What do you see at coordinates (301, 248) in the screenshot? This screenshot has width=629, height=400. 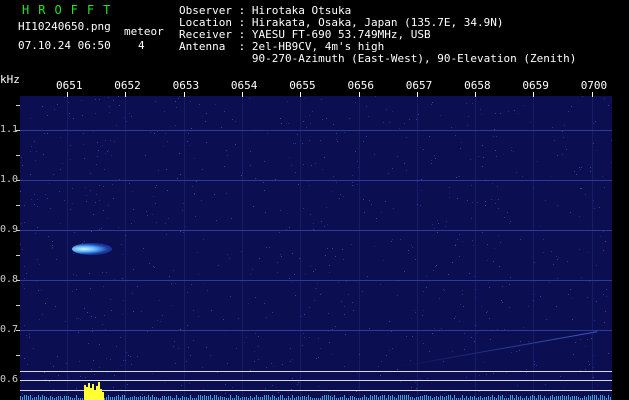 I see `minute-gridline` at bounding box center [301, 248].